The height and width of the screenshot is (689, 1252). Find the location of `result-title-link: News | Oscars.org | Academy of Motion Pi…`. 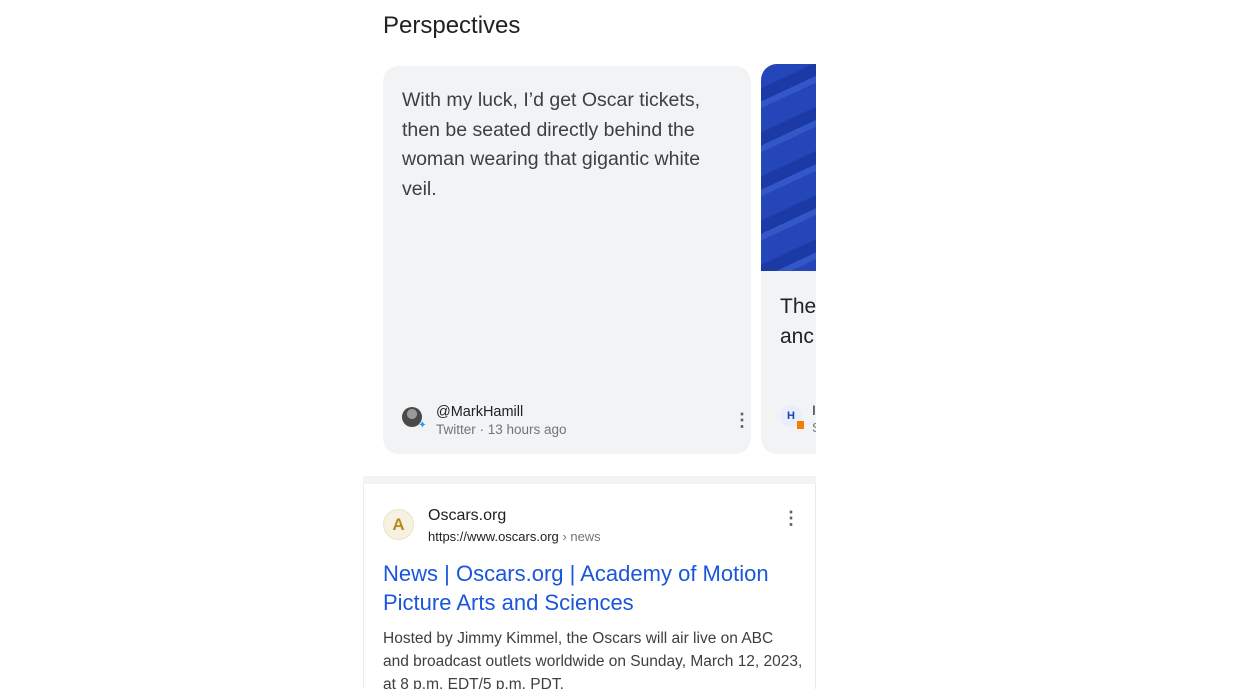

result-title-link: News | Oscars.org | Academy of Motion Pi… is located at coordinates (593, 588).